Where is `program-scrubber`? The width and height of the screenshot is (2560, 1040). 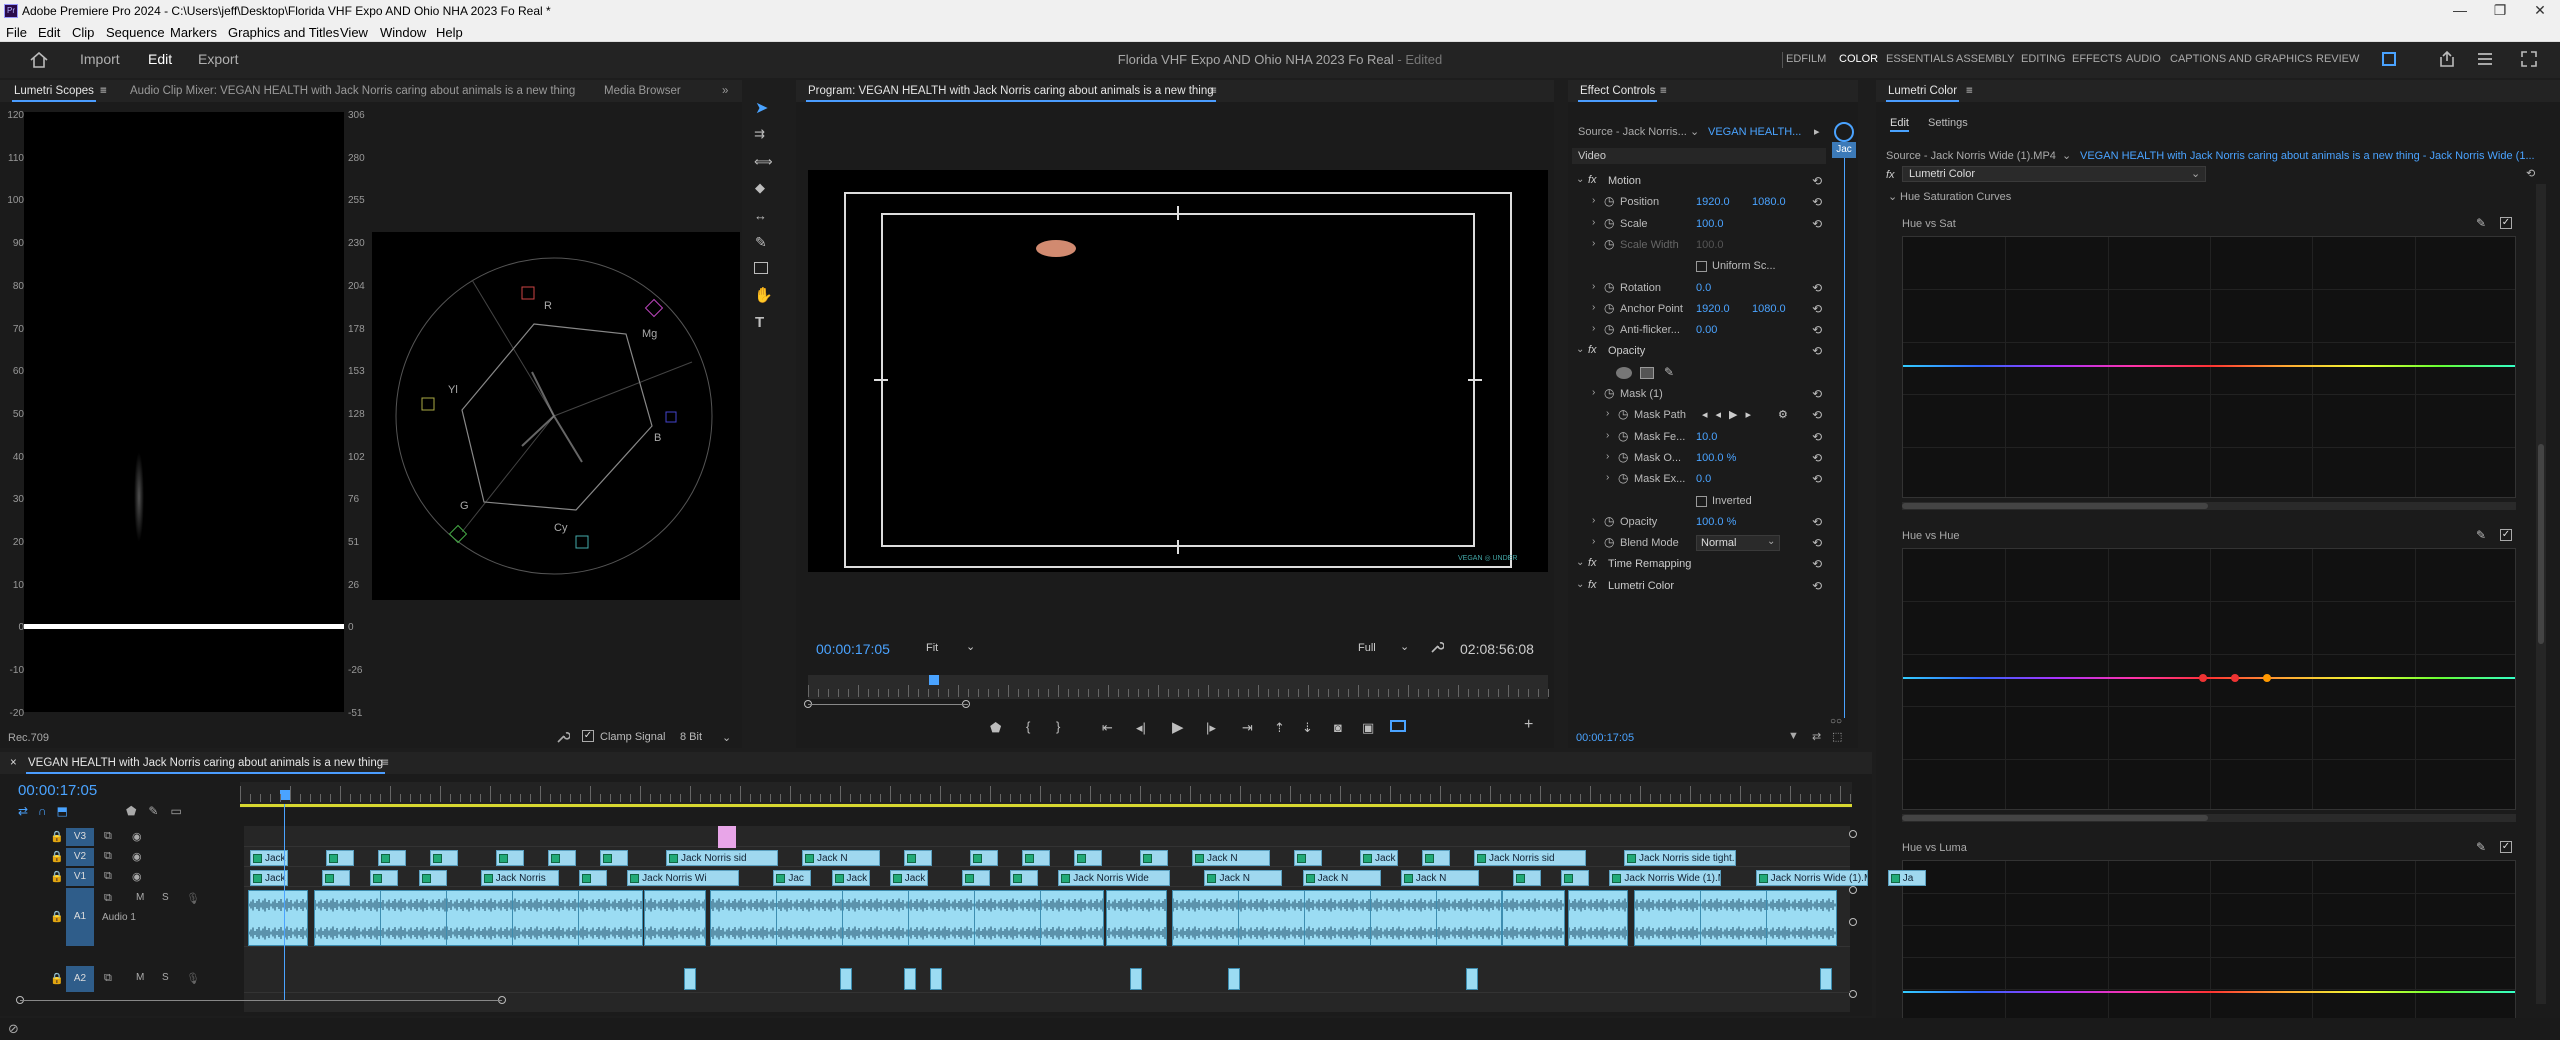 program-scrubber is located at coordinates (1178, 687).